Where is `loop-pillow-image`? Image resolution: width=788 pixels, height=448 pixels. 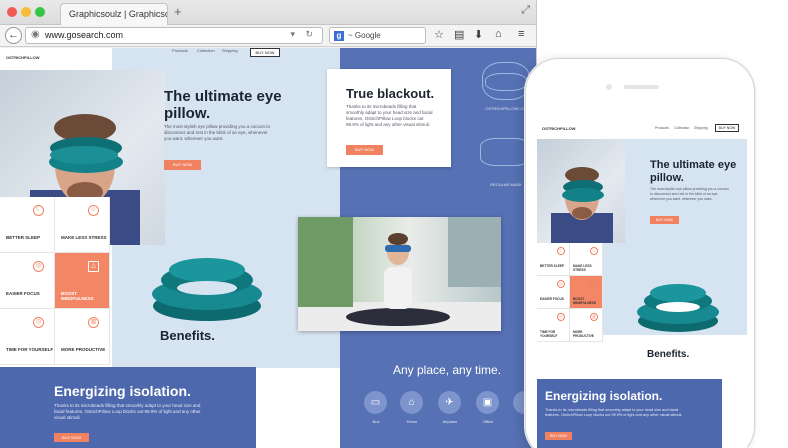
loop-pillow-image is located at coordinates (207, 289).